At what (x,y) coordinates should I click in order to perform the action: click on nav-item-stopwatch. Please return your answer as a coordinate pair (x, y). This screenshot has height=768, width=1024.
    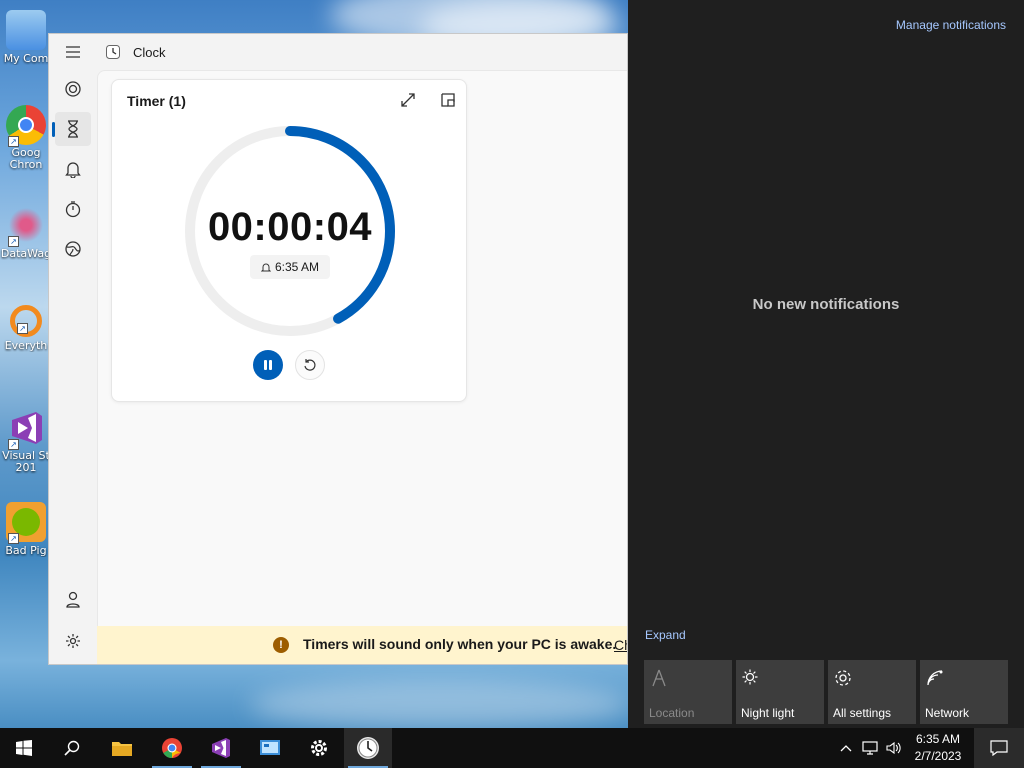
    Looking at the image, I should click on (73, 209).